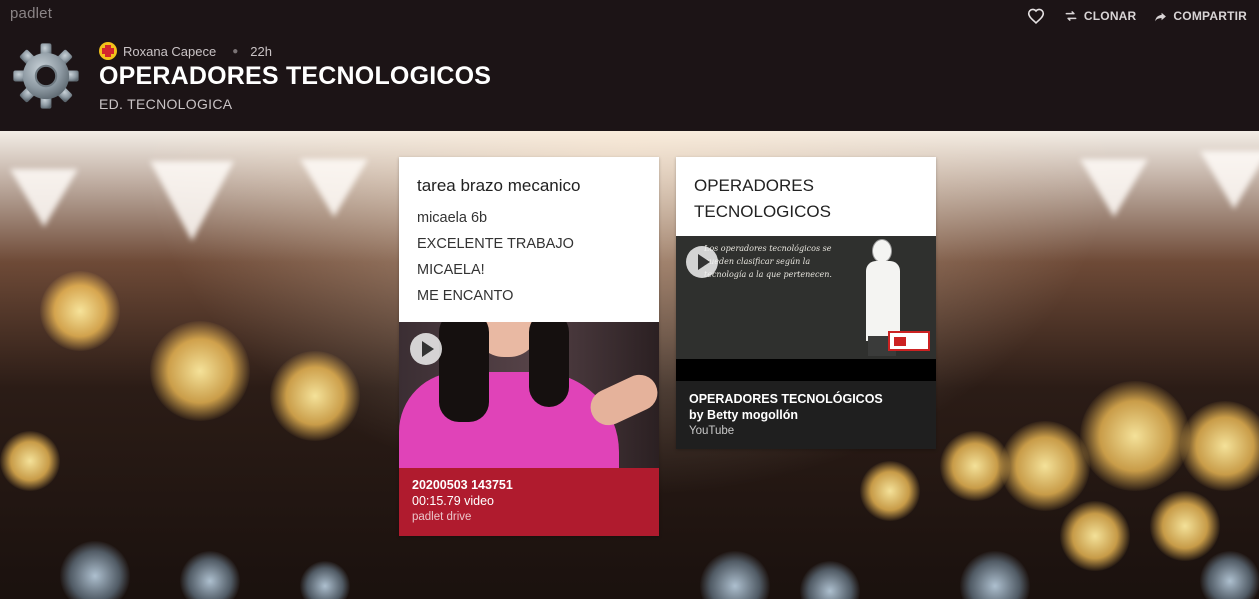  Describe the element at coordinates (1161, 16) in the screenshot. I see `share-icon` at that location.